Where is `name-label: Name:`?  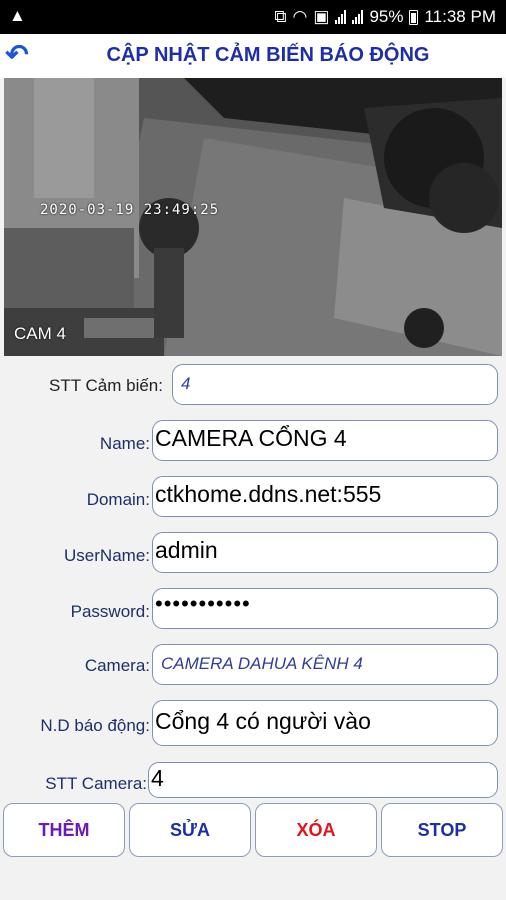 name-label: Name: is located at coordinates (124, 443).